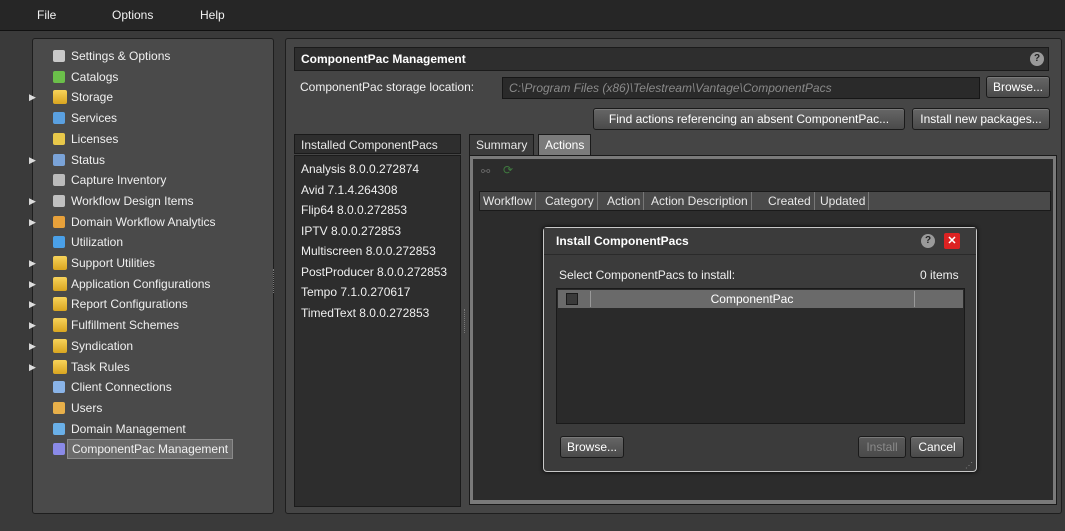 This screenshot has height=531, width=1065. Describe the element at coordinates (502, 144) in the screenshot. I see `tab-summary: Summary` at that location.